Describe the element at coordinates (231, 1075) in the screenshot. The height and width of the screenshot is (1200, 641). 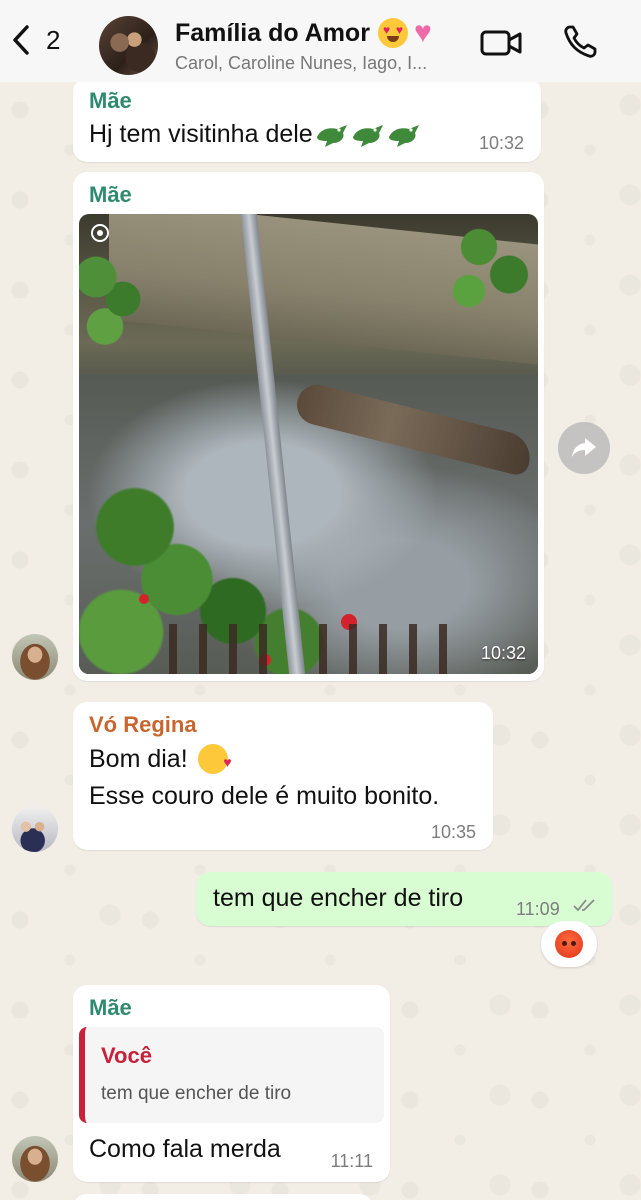
I see `quoted-message: Você tem que encher de tiro` at that location.